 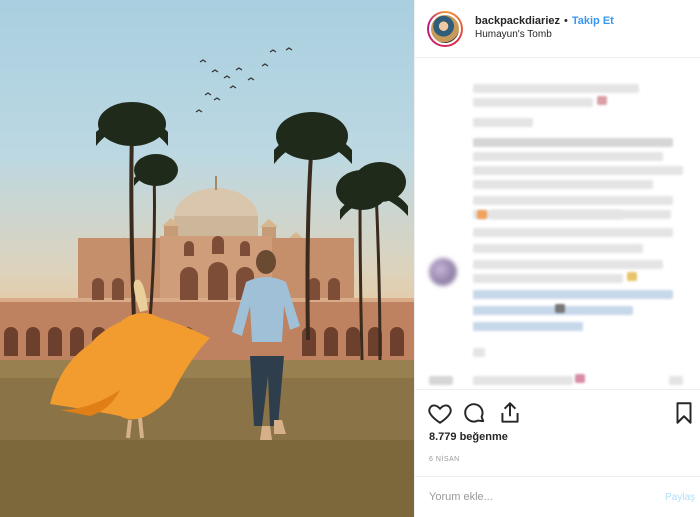 I want to click on share-icon, so click(x=510, y=412).